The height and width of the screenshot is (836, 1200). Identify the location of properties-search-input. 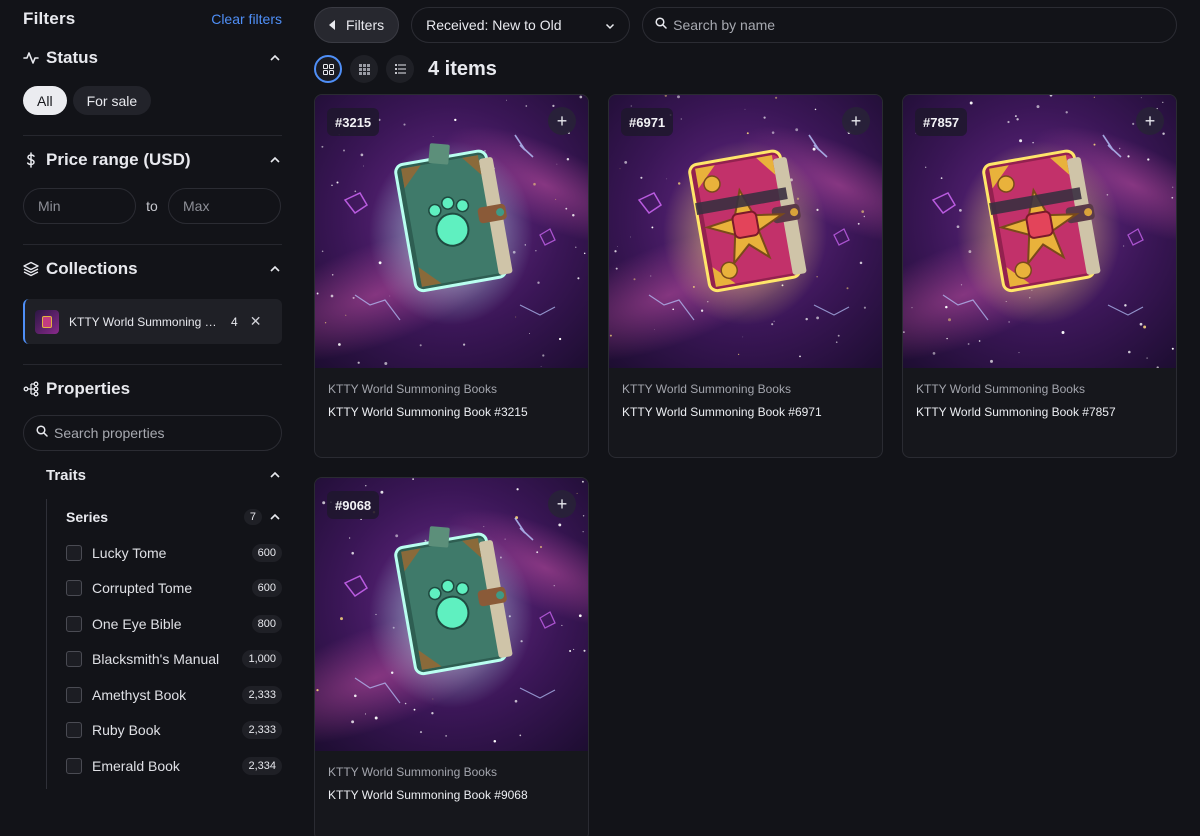
(161, 433).